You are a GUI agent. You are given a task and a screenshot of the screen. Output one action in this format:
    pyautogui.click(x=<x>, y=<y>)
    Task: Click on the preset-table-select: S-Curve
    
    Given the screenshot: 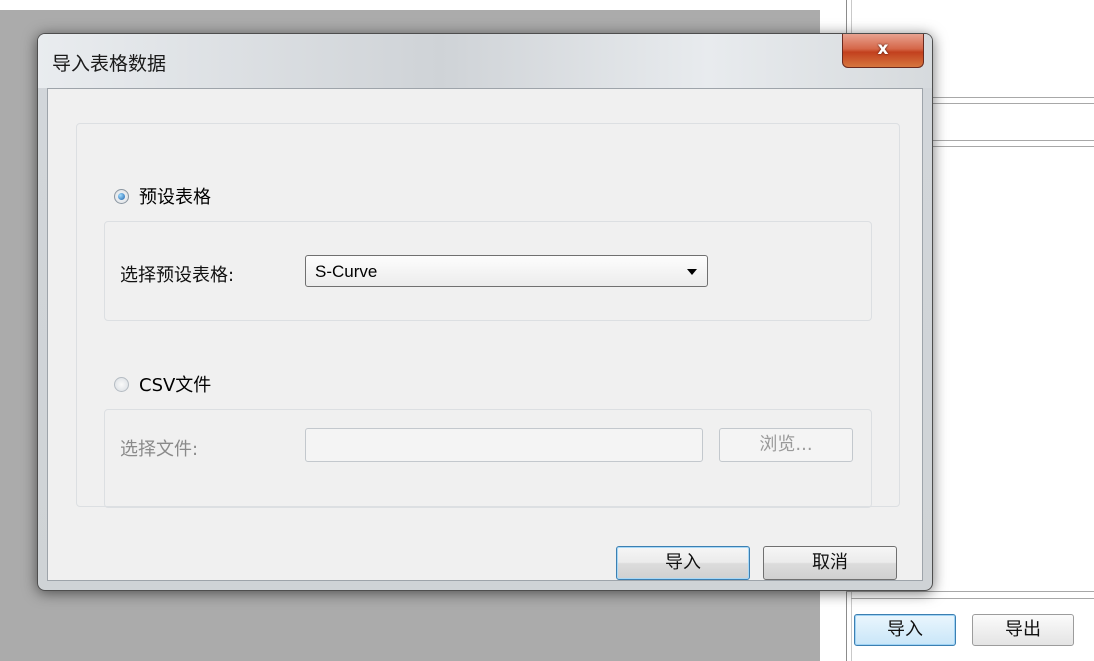 What is the action you would take?
    pyautogui.click(x=506, y=271)
    